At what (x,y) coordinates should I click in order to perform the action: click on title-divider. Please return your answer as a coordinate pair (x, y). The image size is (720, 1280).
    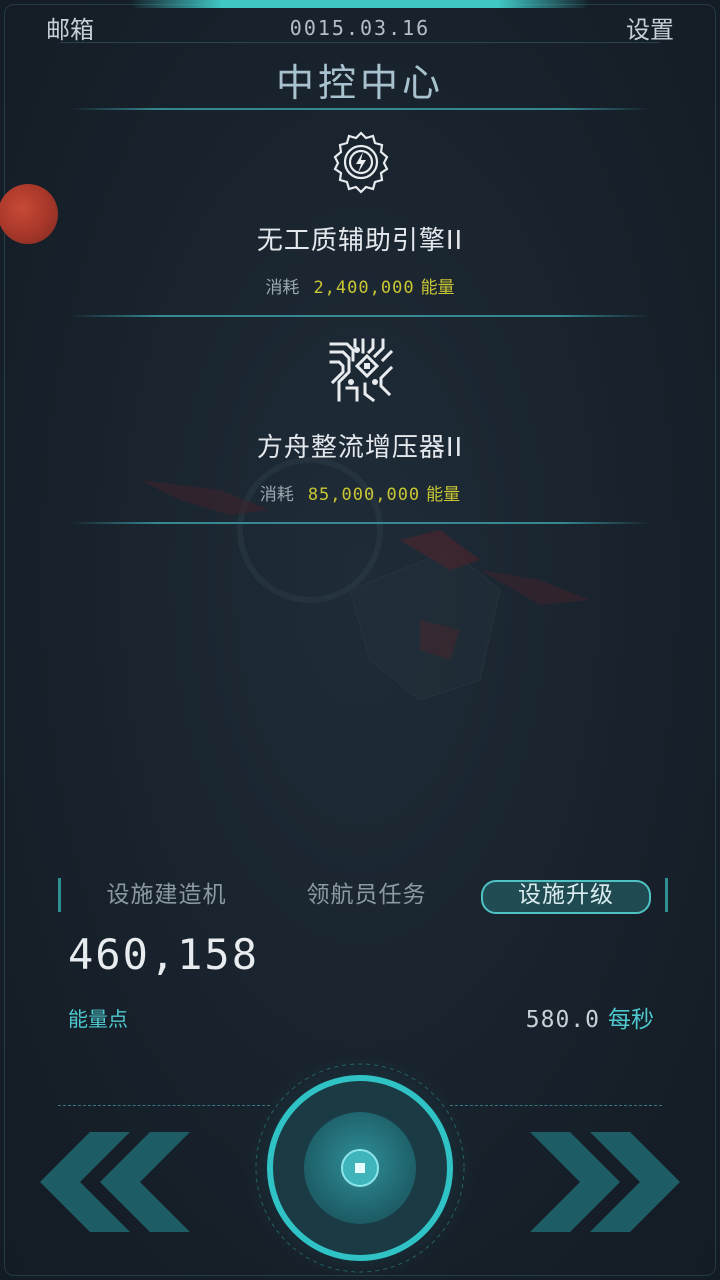
    Looking at the image, I should click on (360, 109).